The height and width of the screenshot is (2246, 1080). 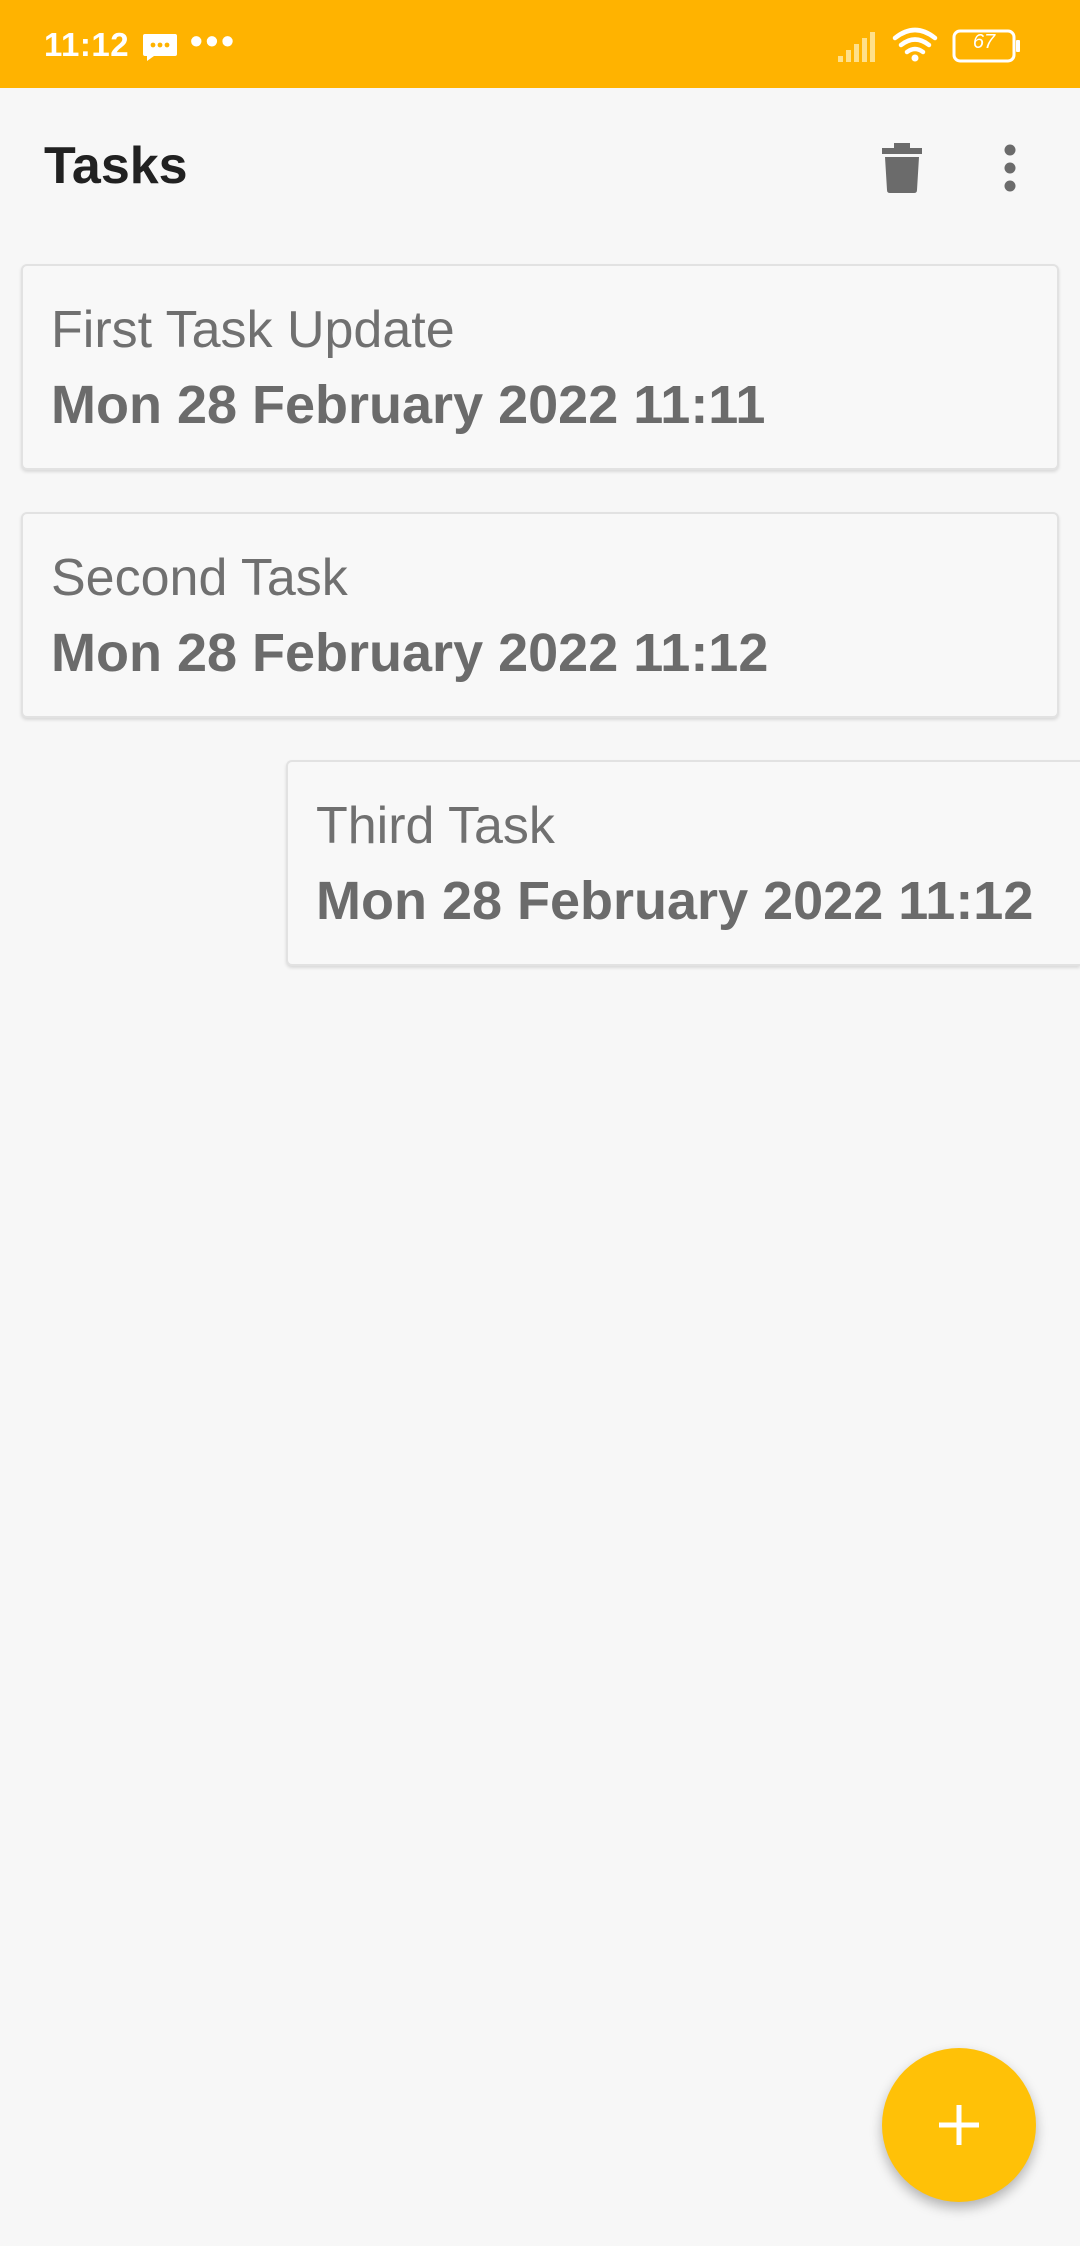 I want to click on message-icon, so click(x=160, y=47).